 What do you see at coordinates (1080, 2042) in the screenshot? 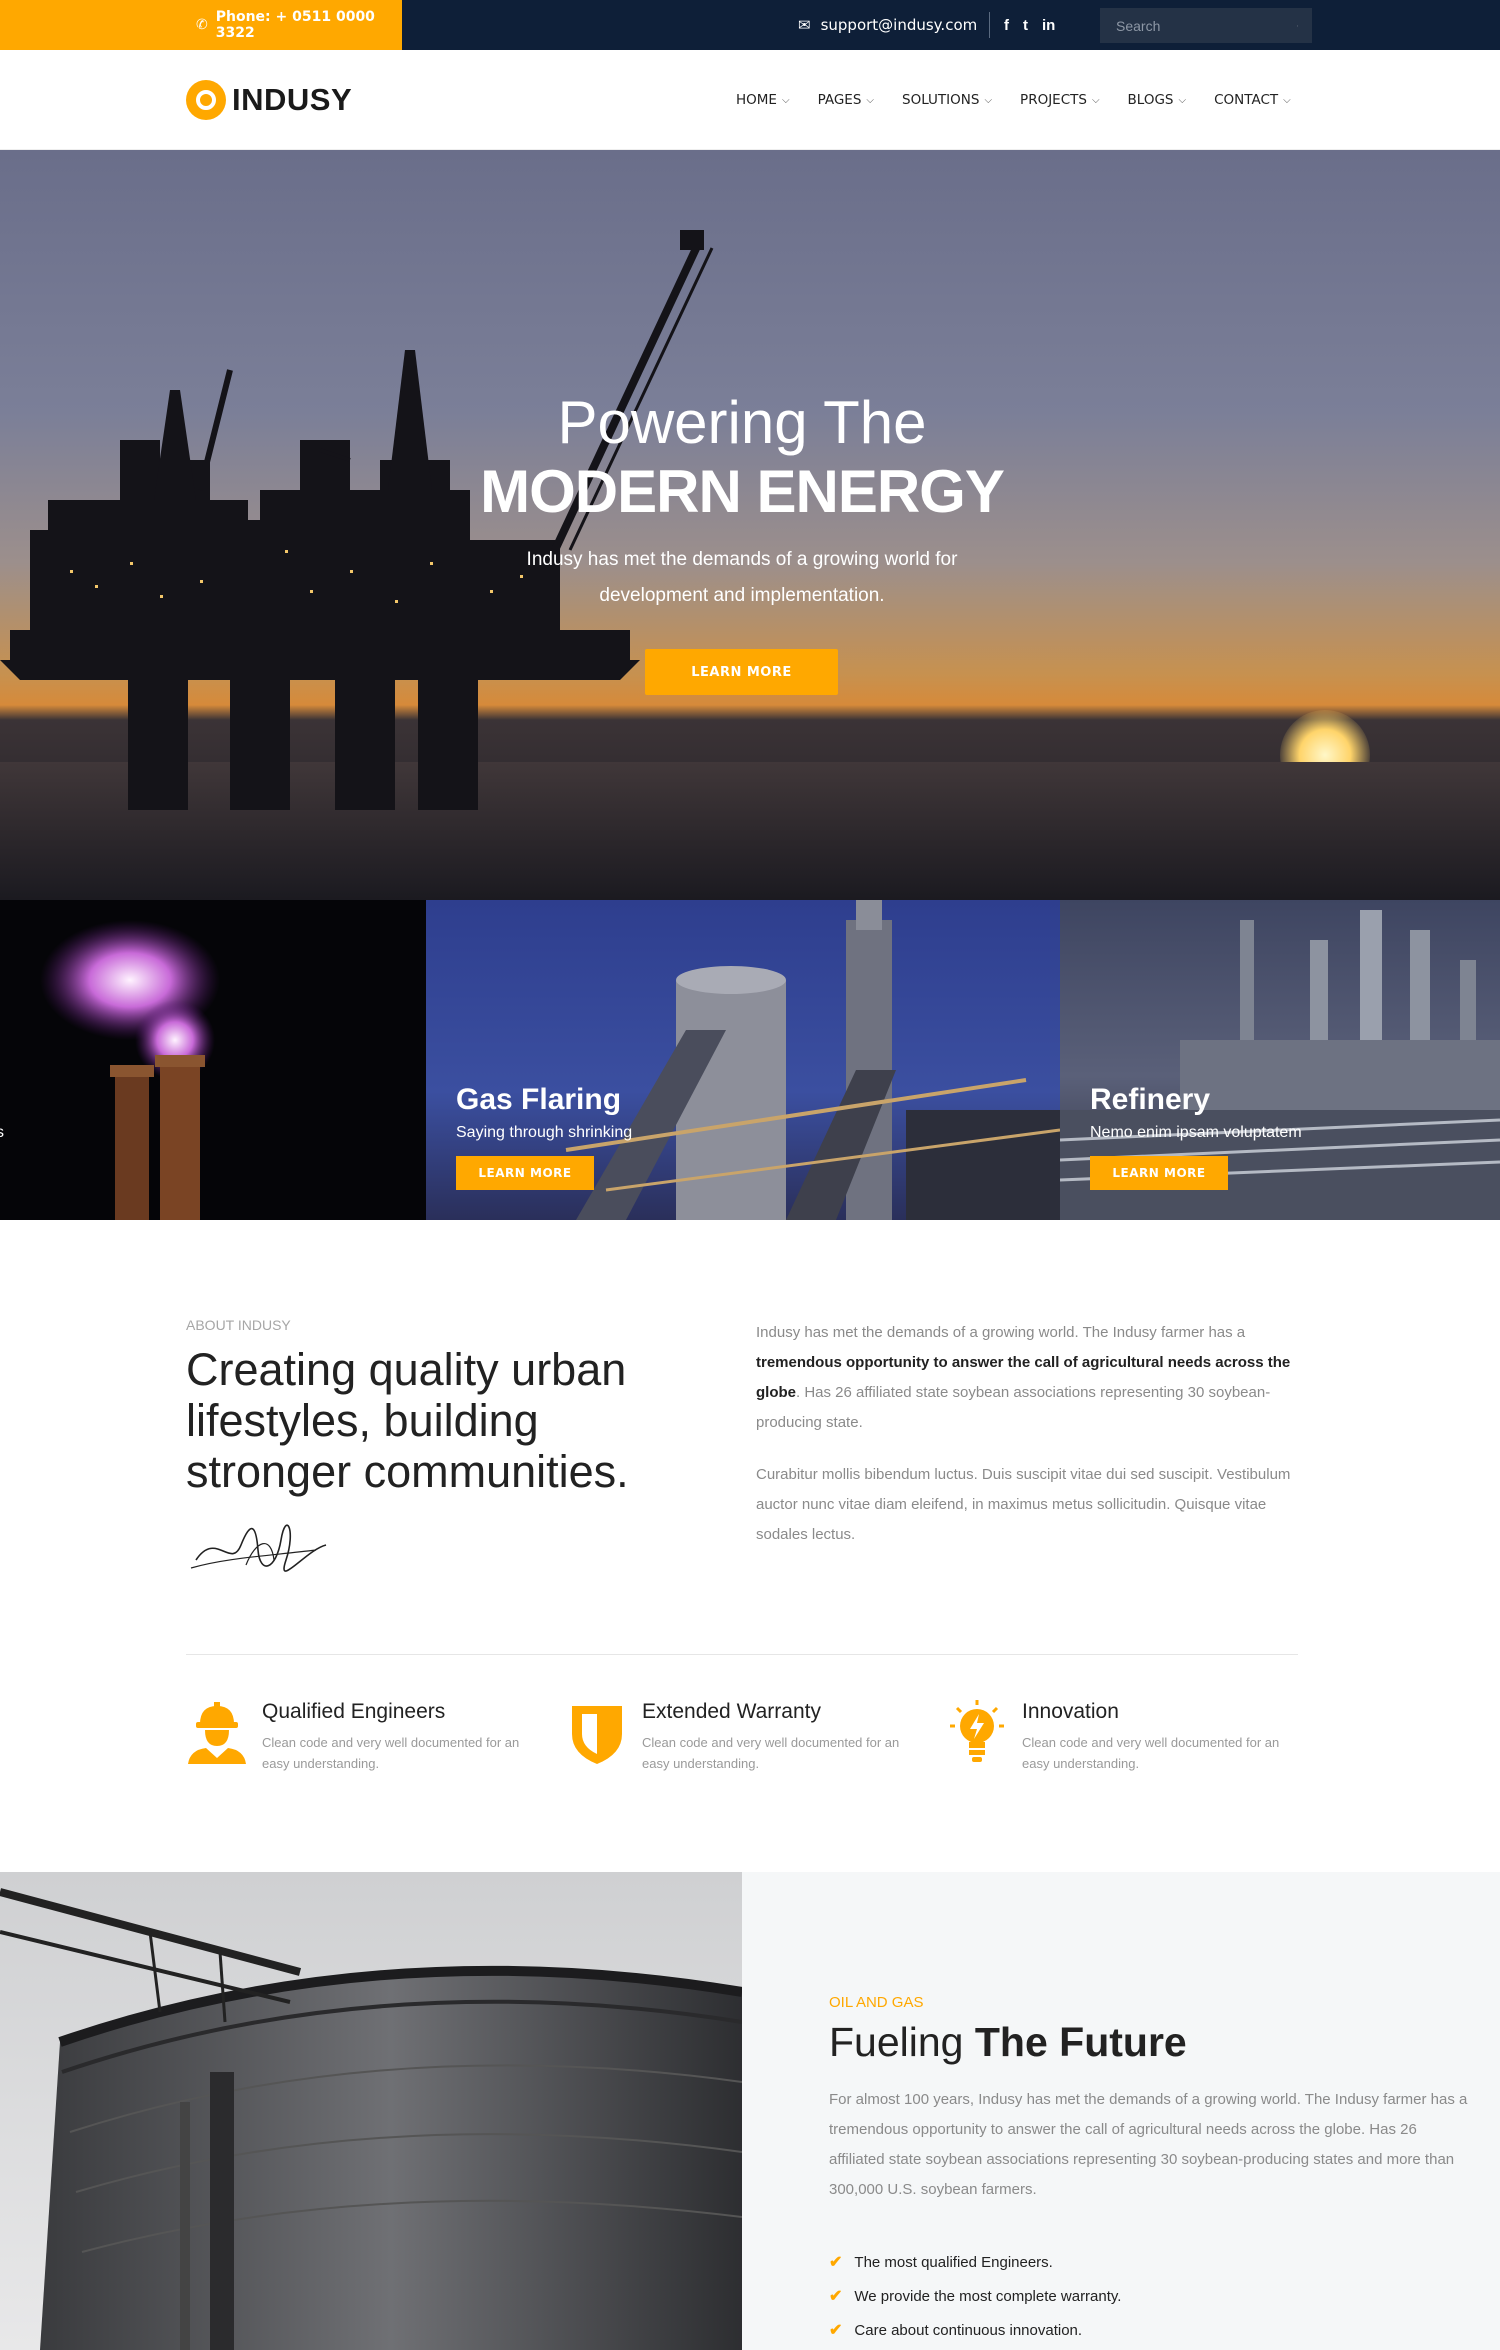
I see `fueling-title-bold: The Future` at bounding box center [1080, 2042].